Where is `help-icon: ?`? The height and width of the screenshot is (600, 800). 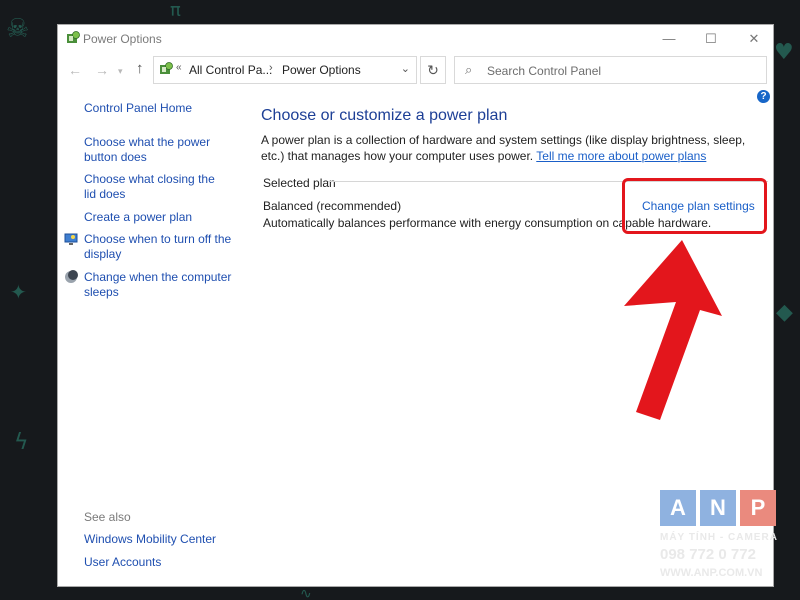
help-icon: ? is located at coordinates (763, 96).